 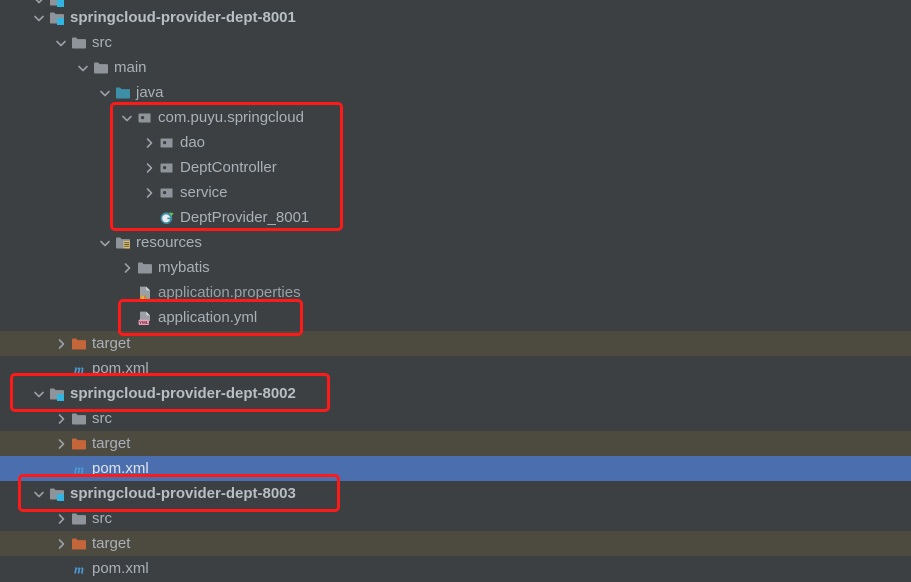 What do you see at coordinates (208, 317) in the screenshot?
I see `tree-row-label: application.yml` at bounding box center [208, 317].